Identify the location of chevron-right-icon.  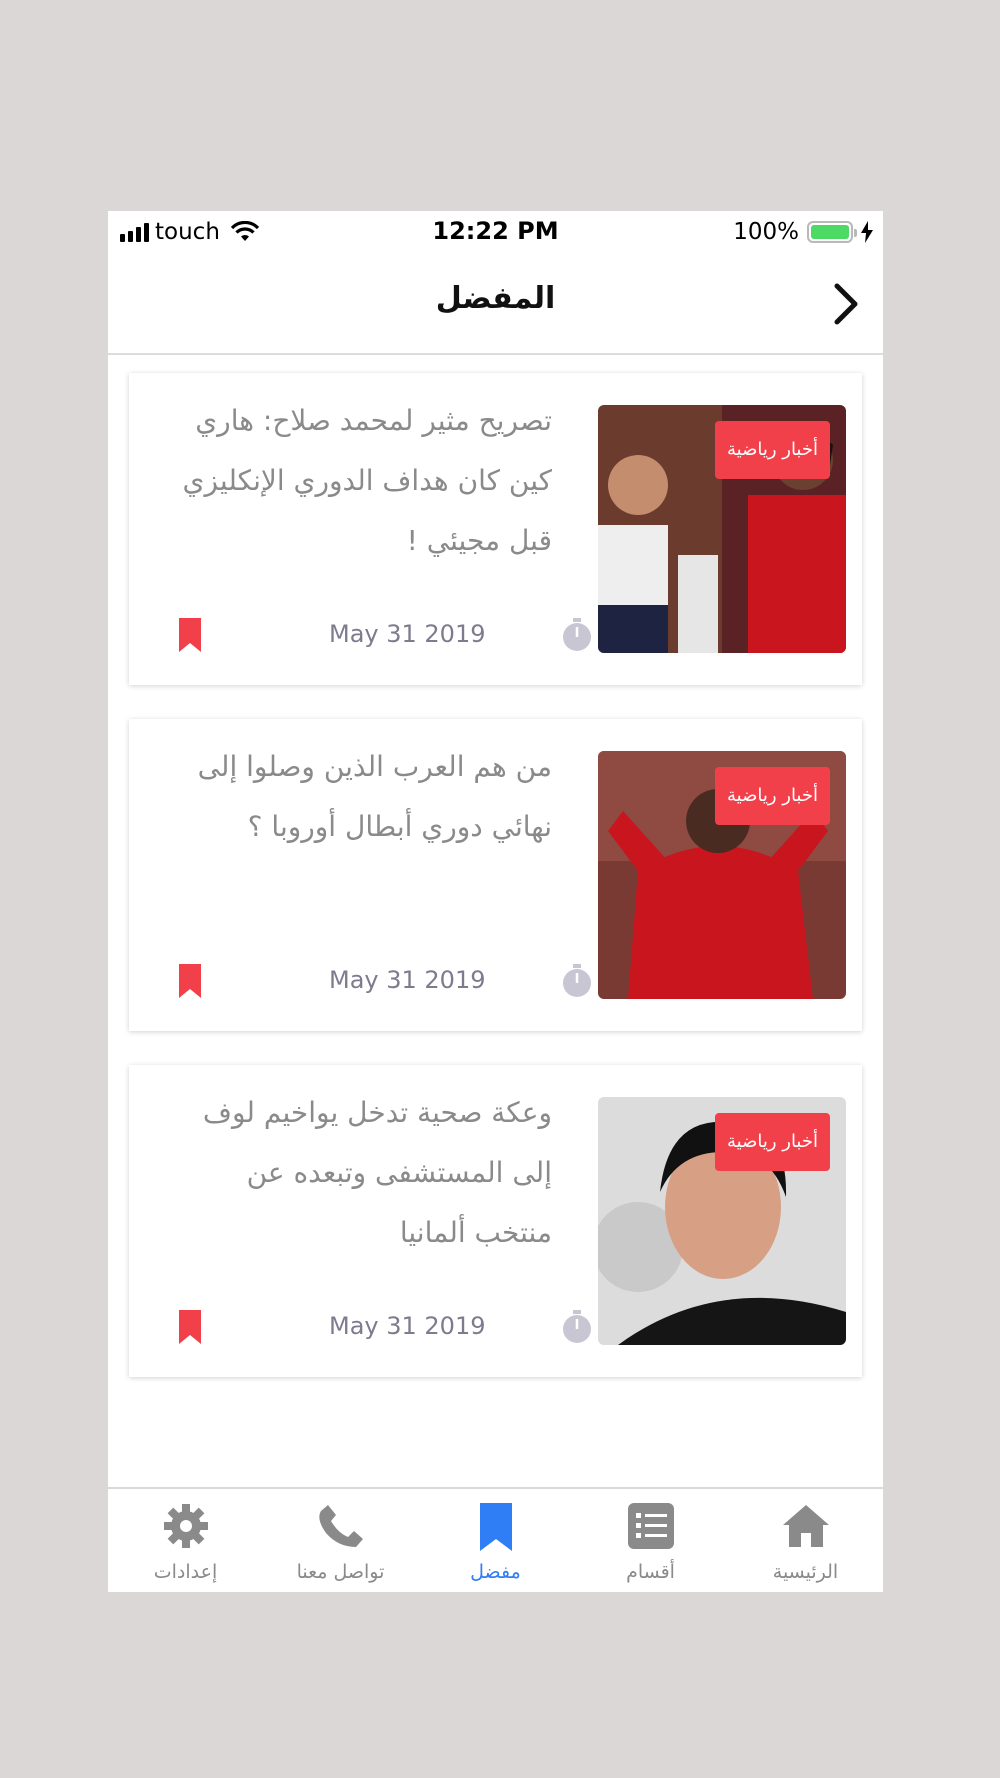
(845, 304).